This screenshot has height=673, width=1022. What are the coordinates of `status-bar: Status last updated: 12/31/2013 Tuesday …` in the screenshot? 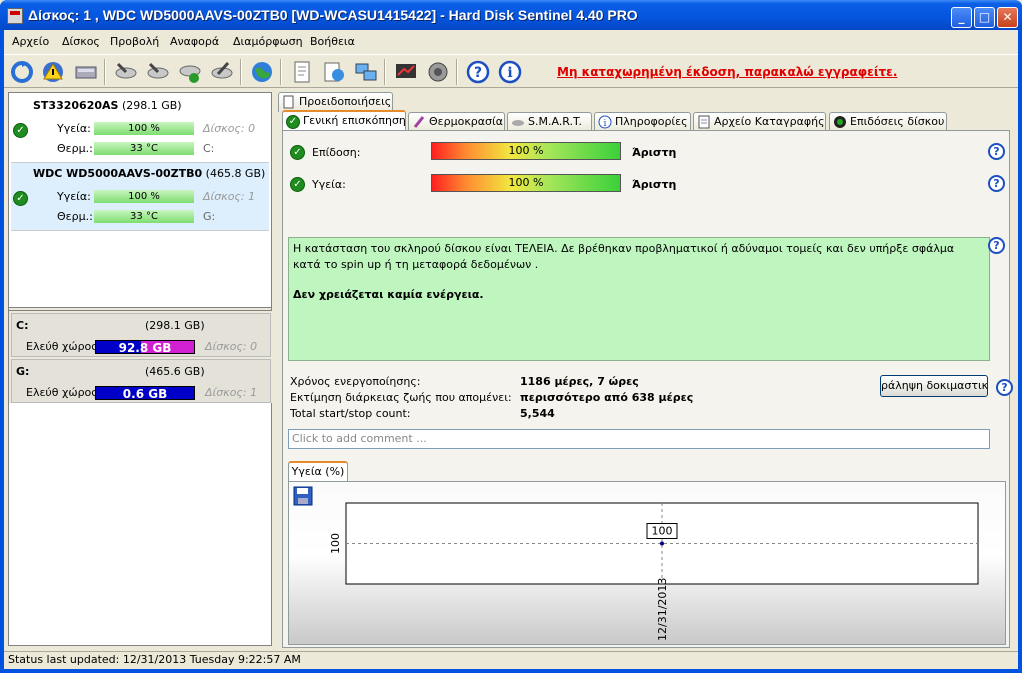 It's located at (511, 660).